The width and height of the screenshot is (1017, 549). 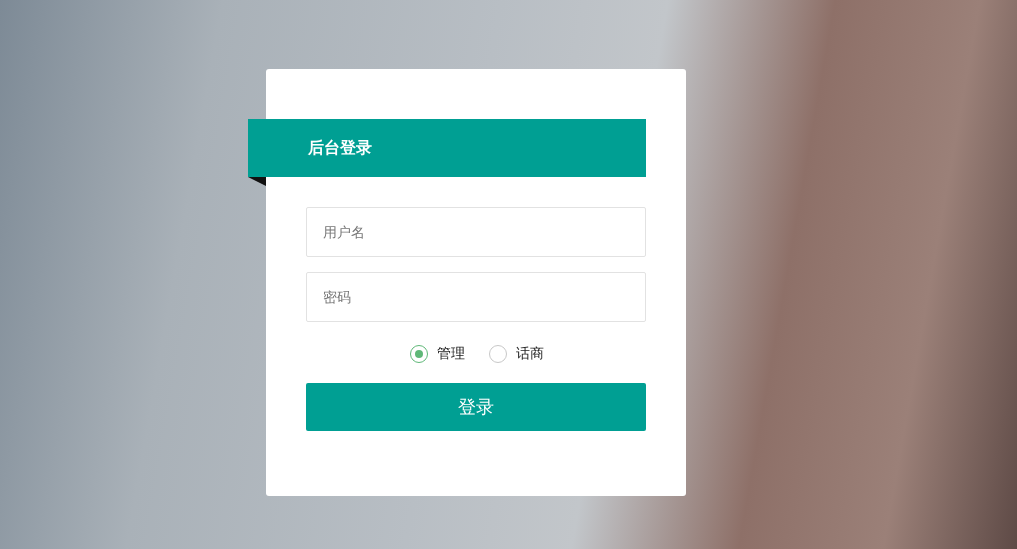 What do you see at coordinates (476, 232) in the screenshot?
I see `input-field: 用户名` at bounding box center [476, 232].